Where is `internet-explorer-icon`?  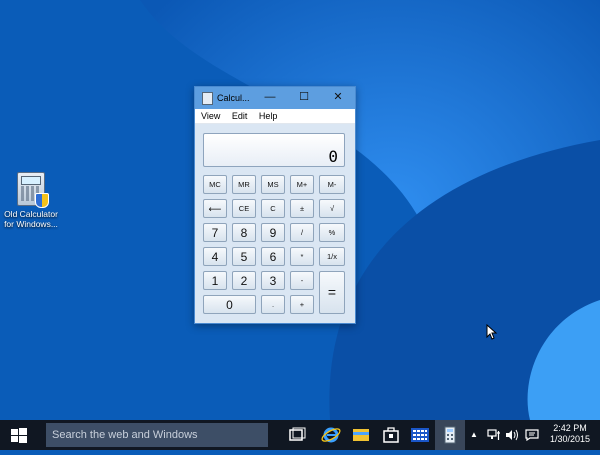 internet-explorer-icon is located at coordinates (331, 435).